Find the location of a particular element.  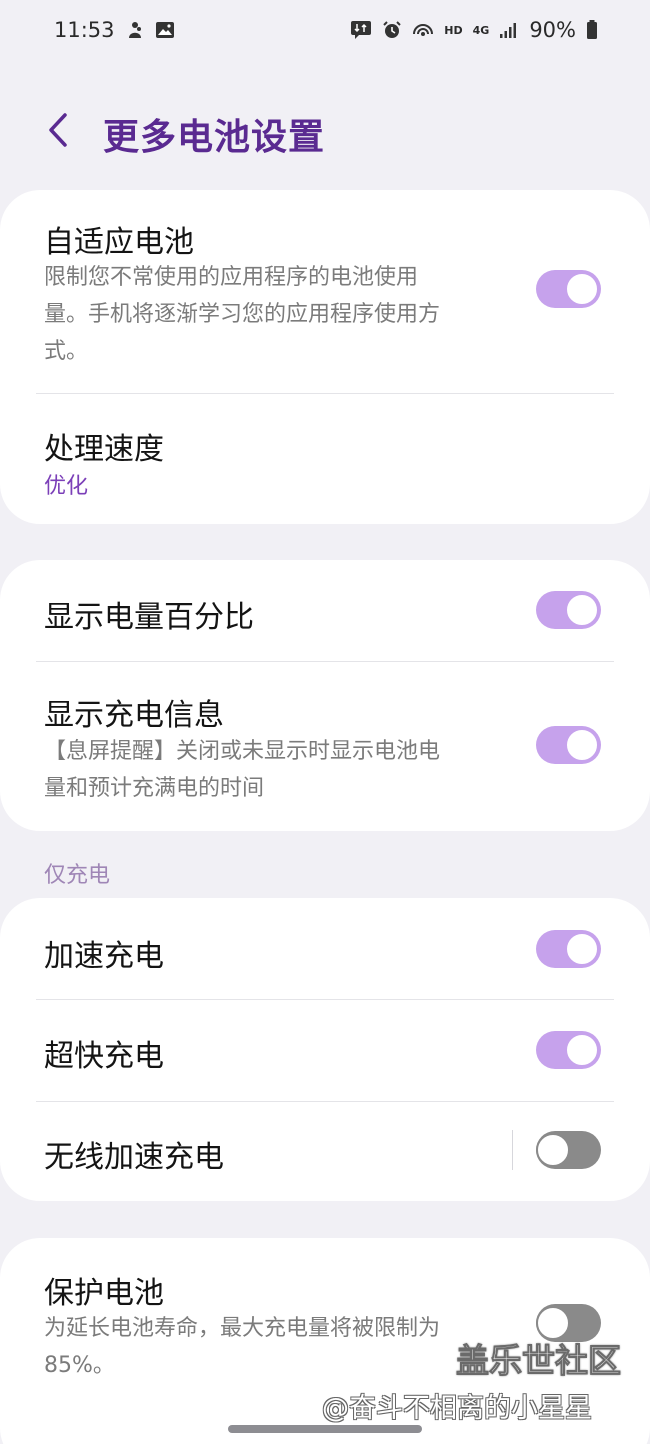

show-battery-percent-toggle is located at coordinates (568, 610).